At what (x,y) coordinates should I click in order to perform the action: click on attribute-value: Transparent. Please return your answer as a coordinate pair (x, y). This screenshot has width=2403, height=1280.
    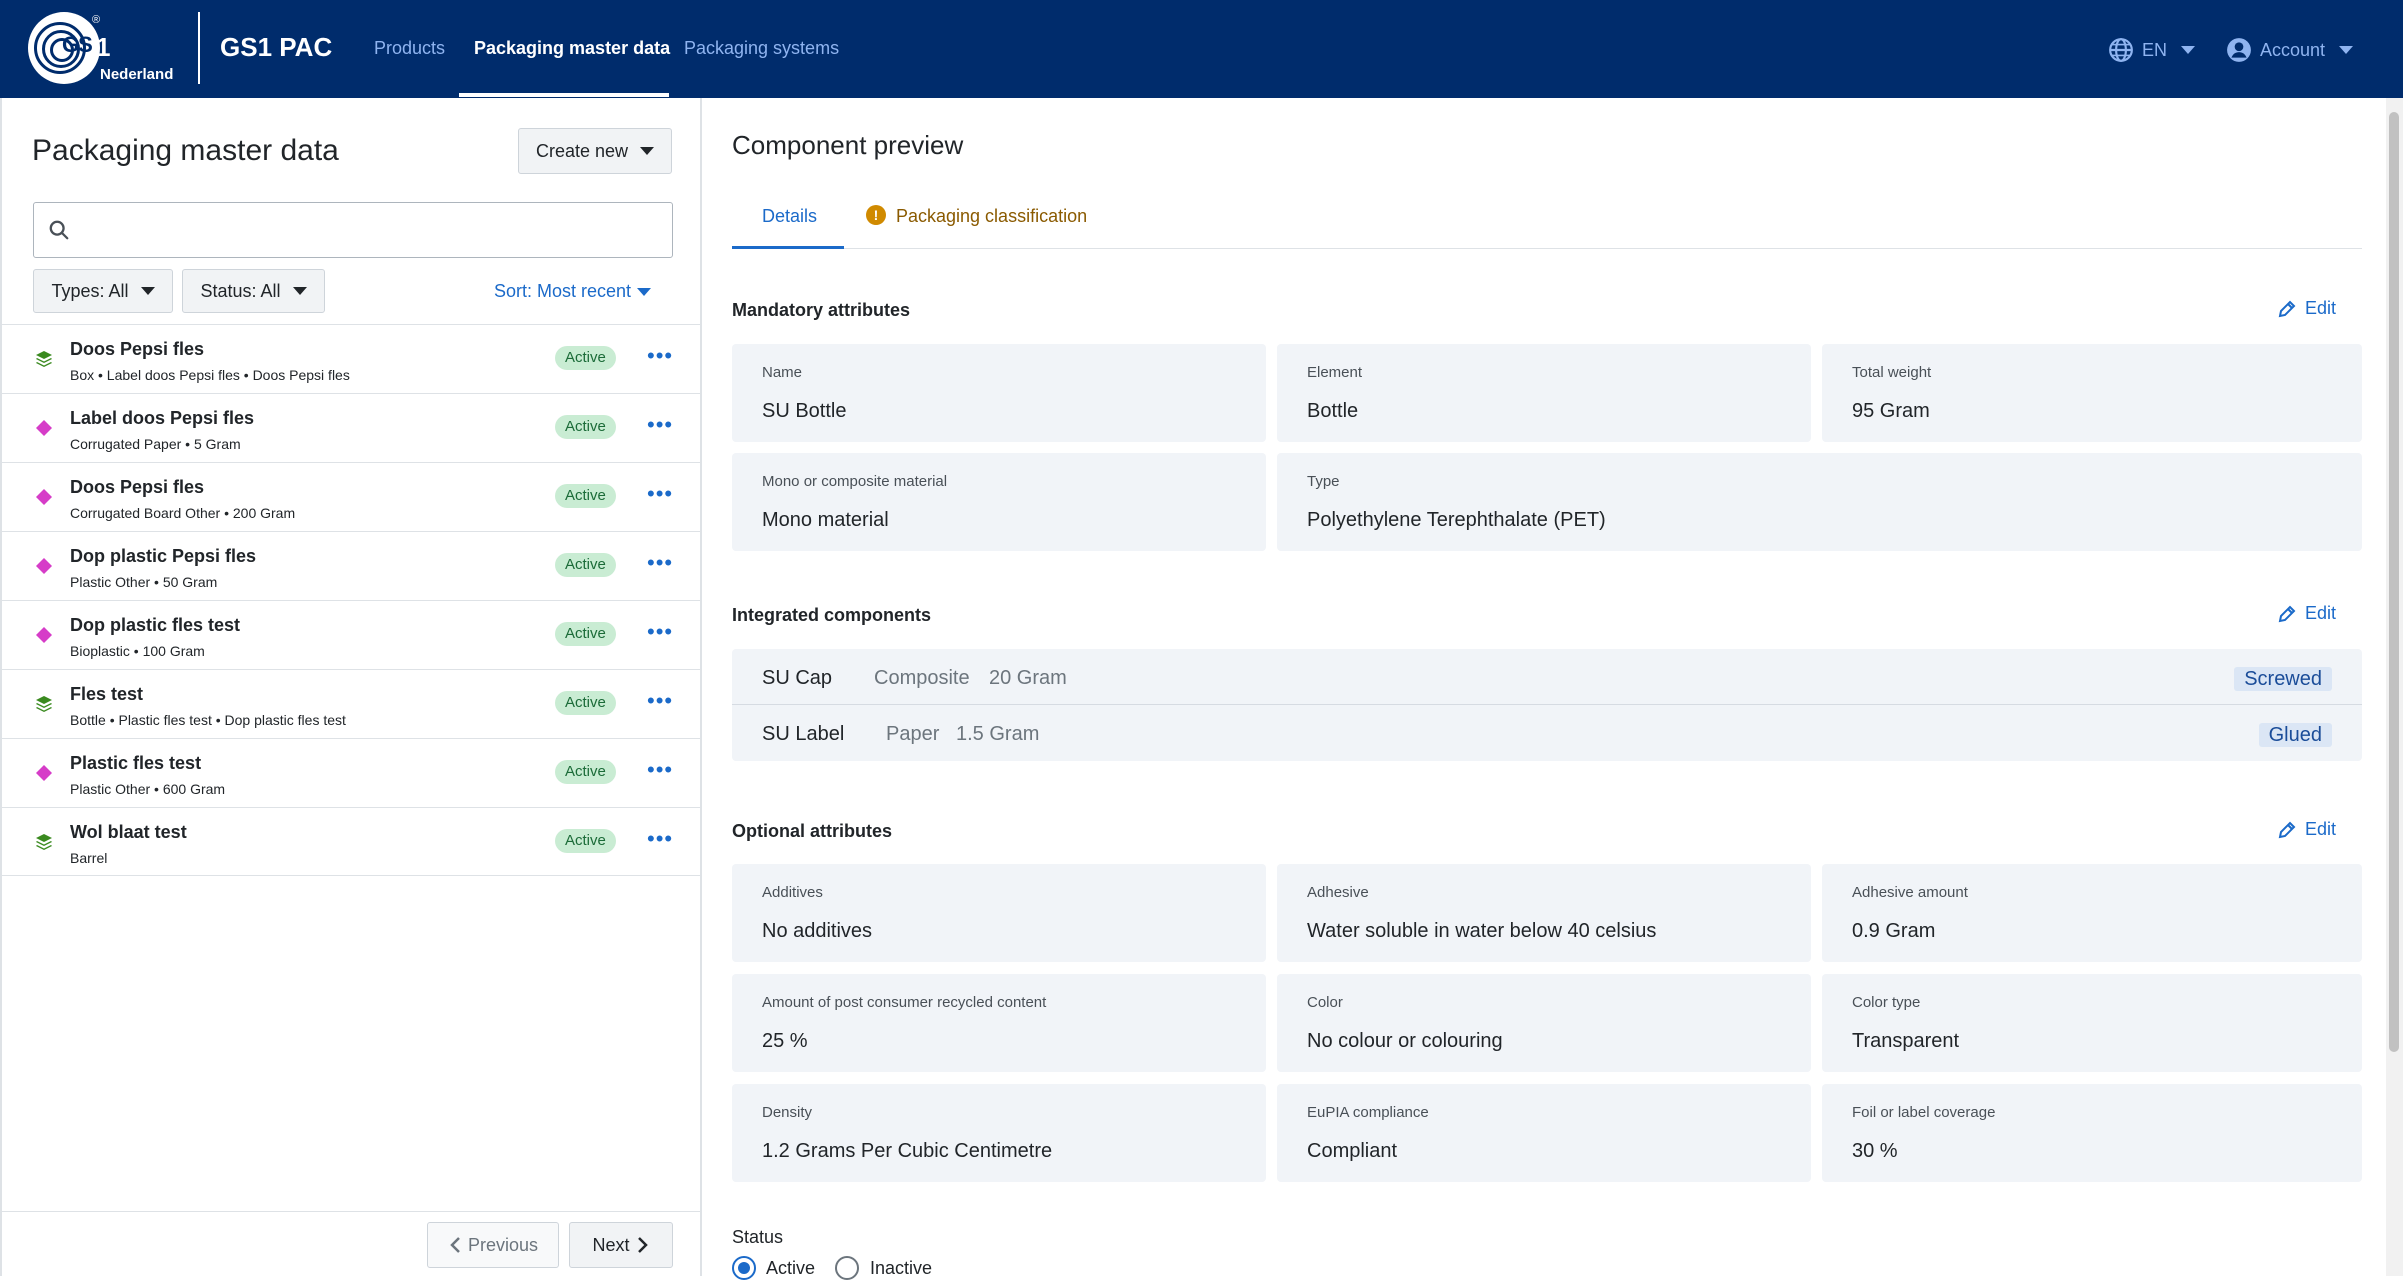
    Looking at the image, I should click on (1906, 1041).